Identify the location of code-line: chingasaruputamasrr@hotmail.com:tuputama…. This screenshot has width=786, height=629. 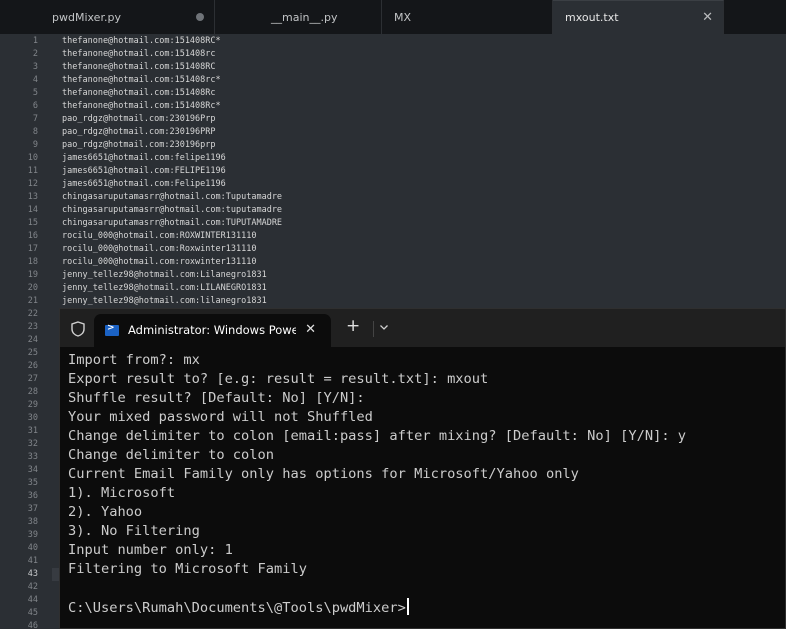
(172, 210).